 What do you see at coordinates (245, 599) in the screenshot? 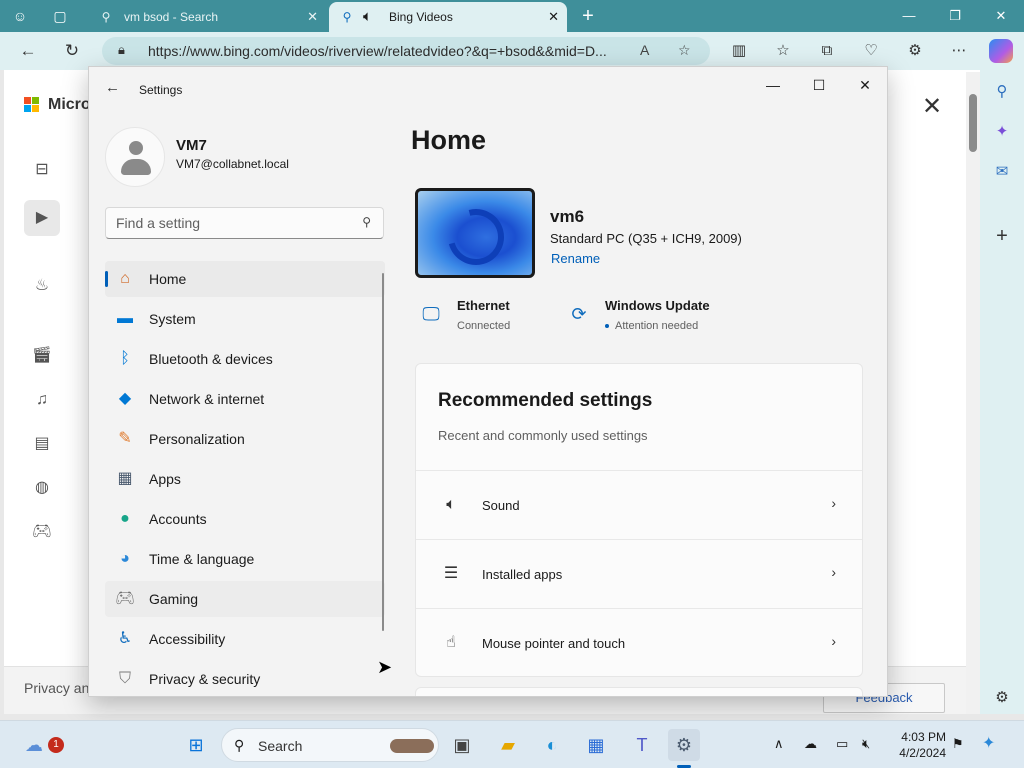
I see `sidebar-item-gaming: 🎮︎ Gaming` at bounding box center [245, 599].